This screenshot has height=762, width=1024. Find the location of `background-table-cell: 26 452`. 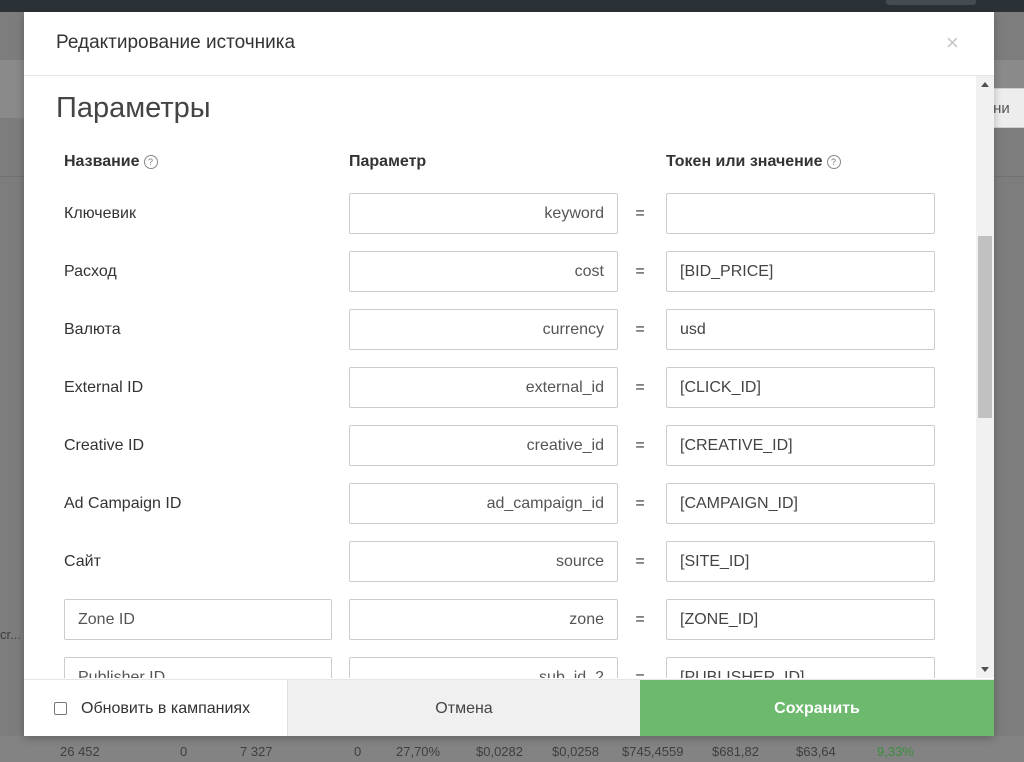

background-table-cell: 26 452 is located at coordinates (80, 751).